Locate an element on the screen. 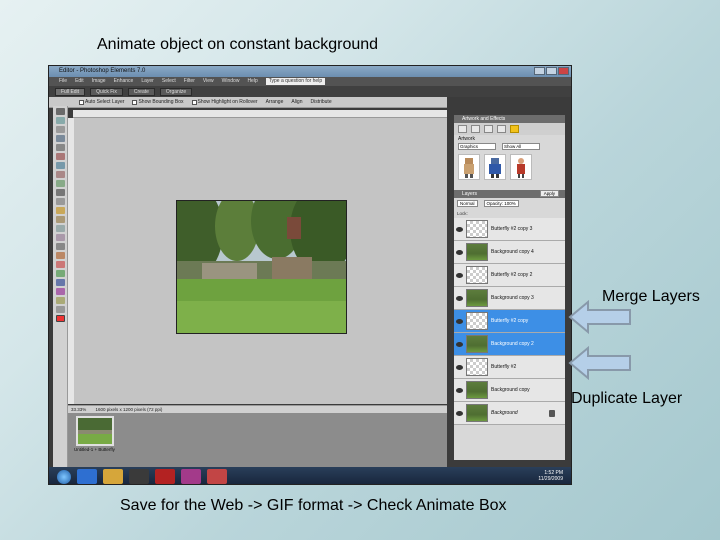 Image resolution: width=720 pixels, height=540 pixels. garden-photo is located at coordinates (261, 267).